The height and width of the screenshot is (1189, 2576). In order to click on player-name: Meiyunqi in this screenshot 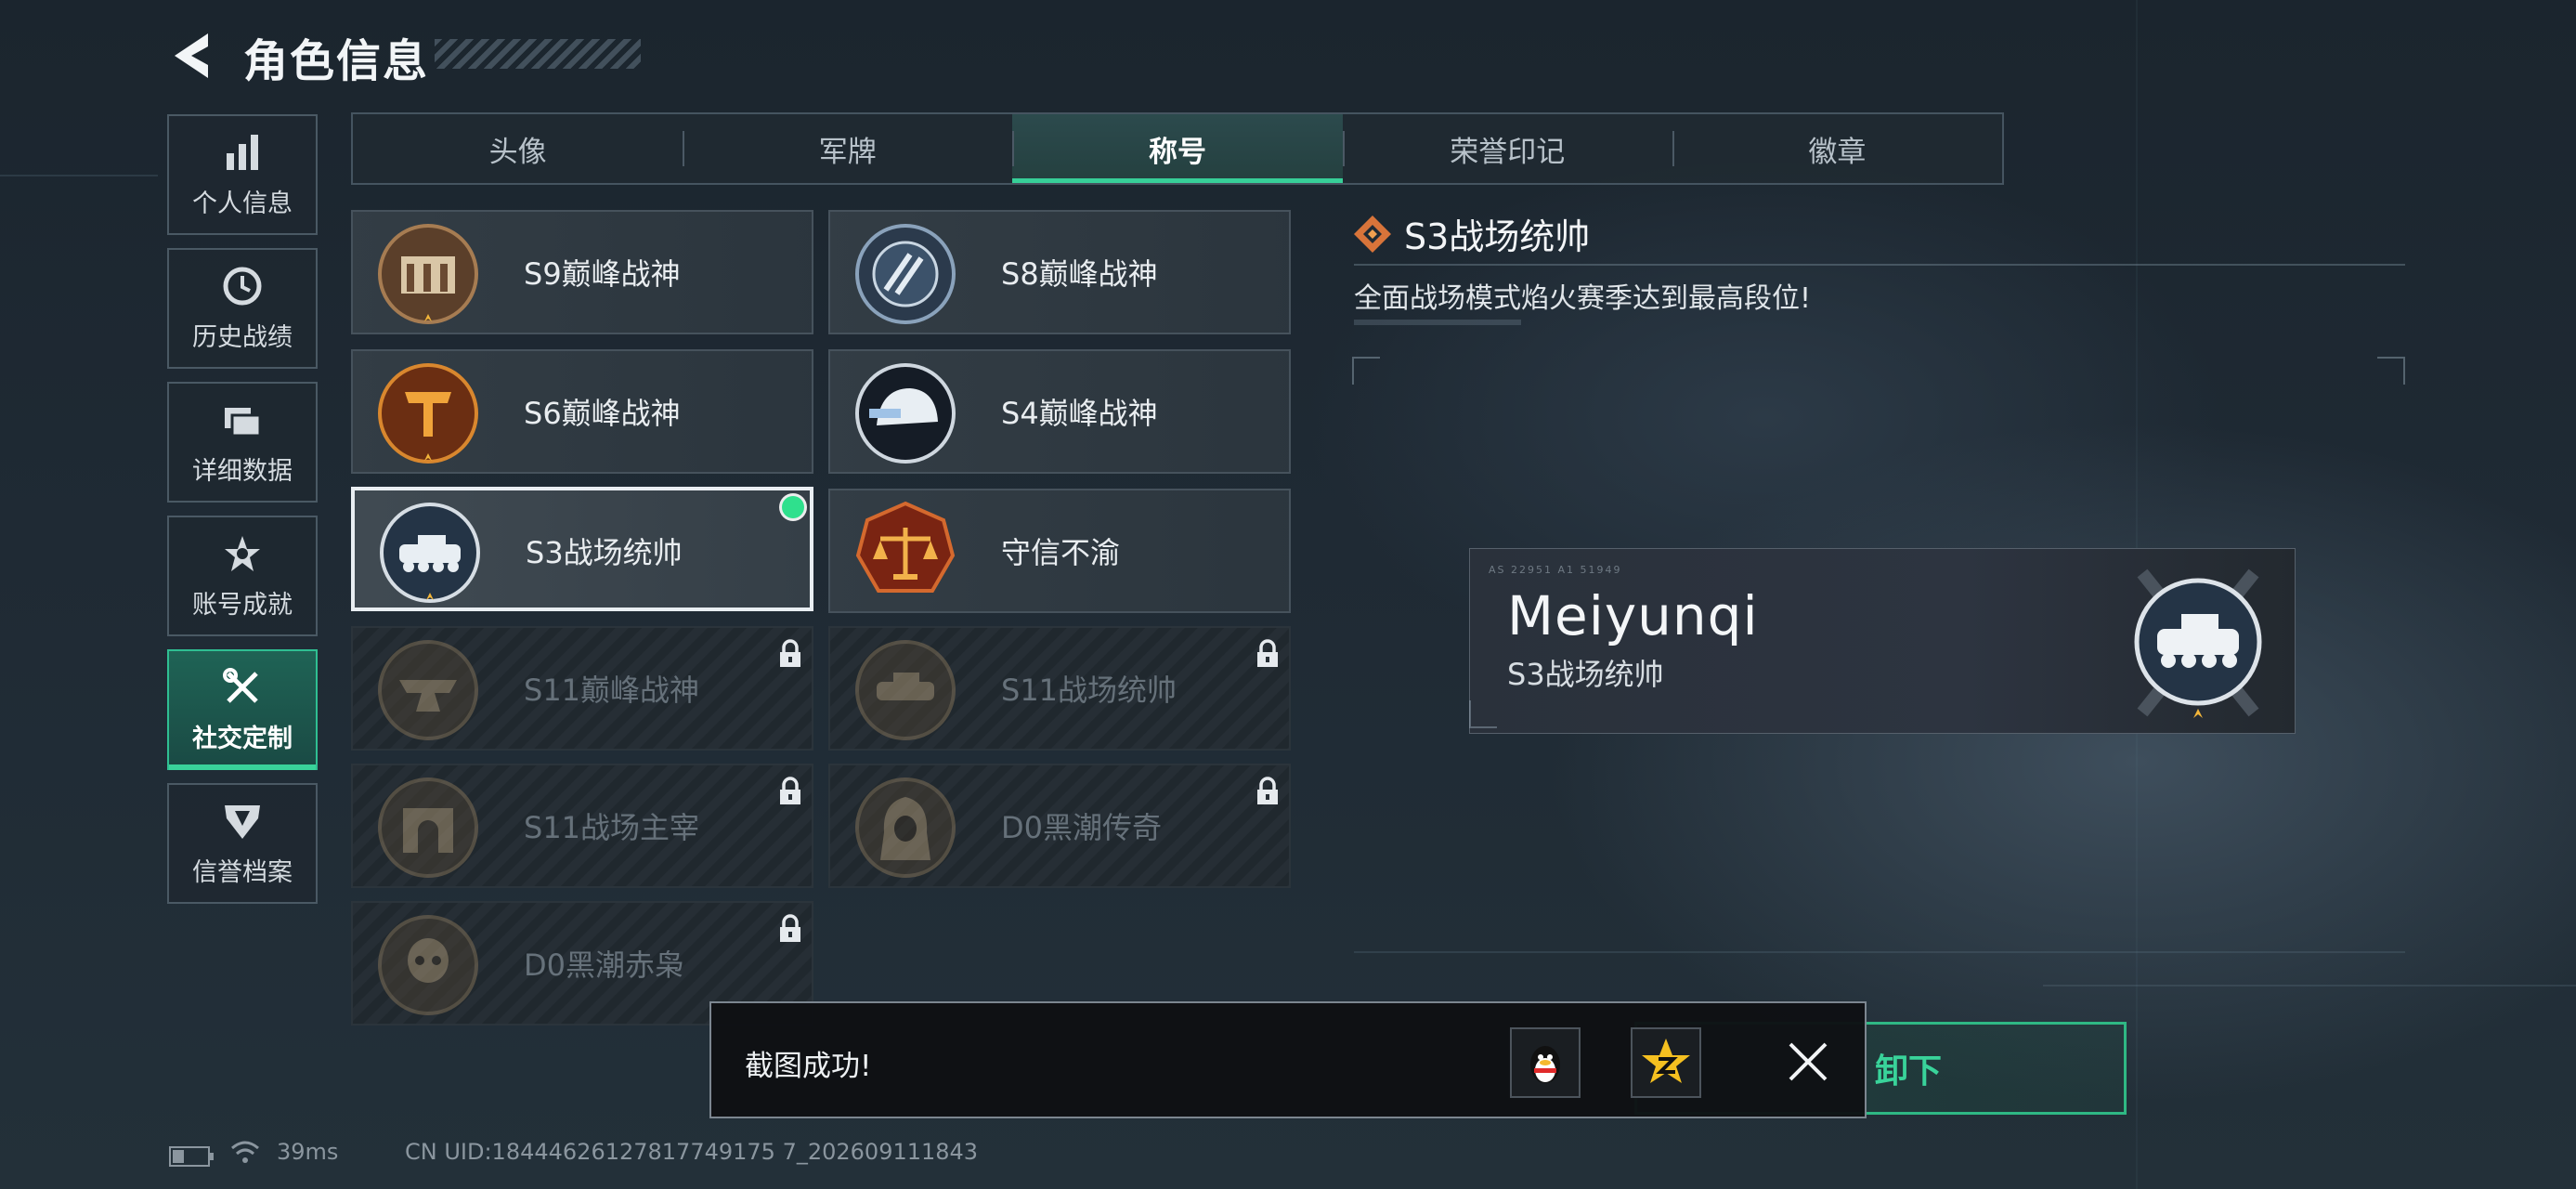, I will do `click(1633, 615)`.